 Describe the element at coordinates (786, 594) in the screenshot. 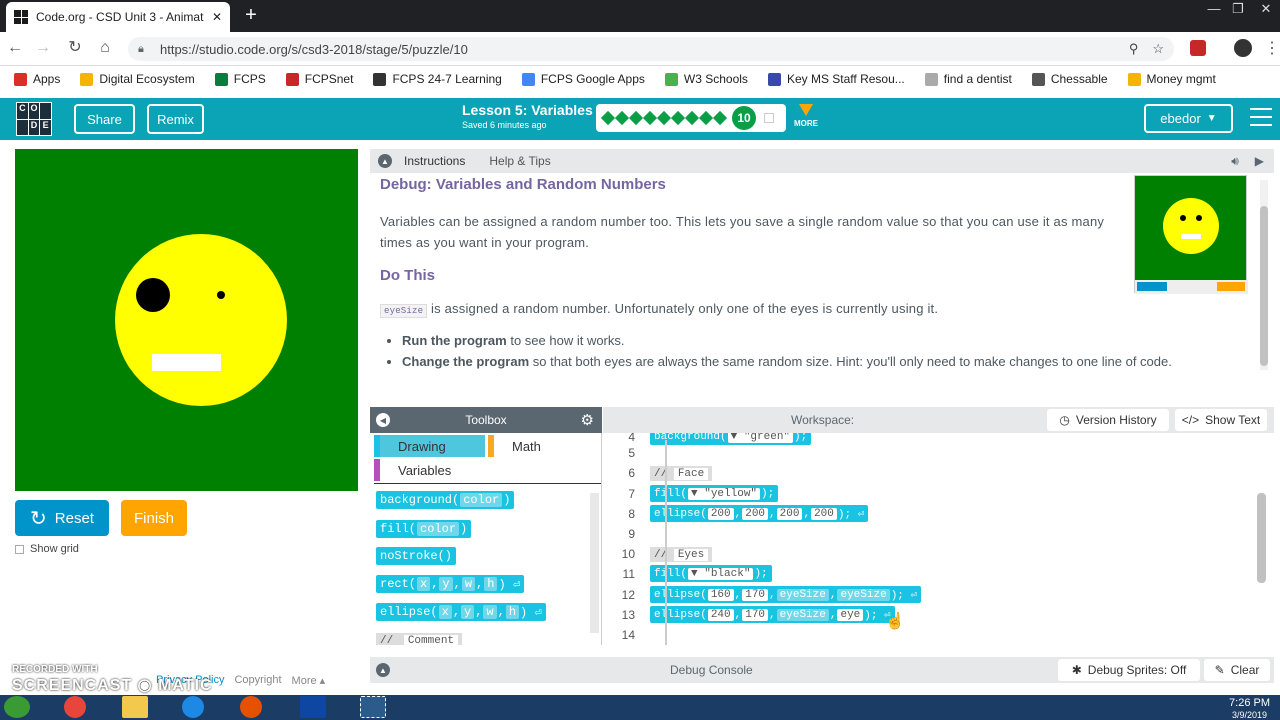

I see `code-line-ellipse-left-eye: ellipse(160, 170, eyeSize, eyeSize); ⏎` at that location.